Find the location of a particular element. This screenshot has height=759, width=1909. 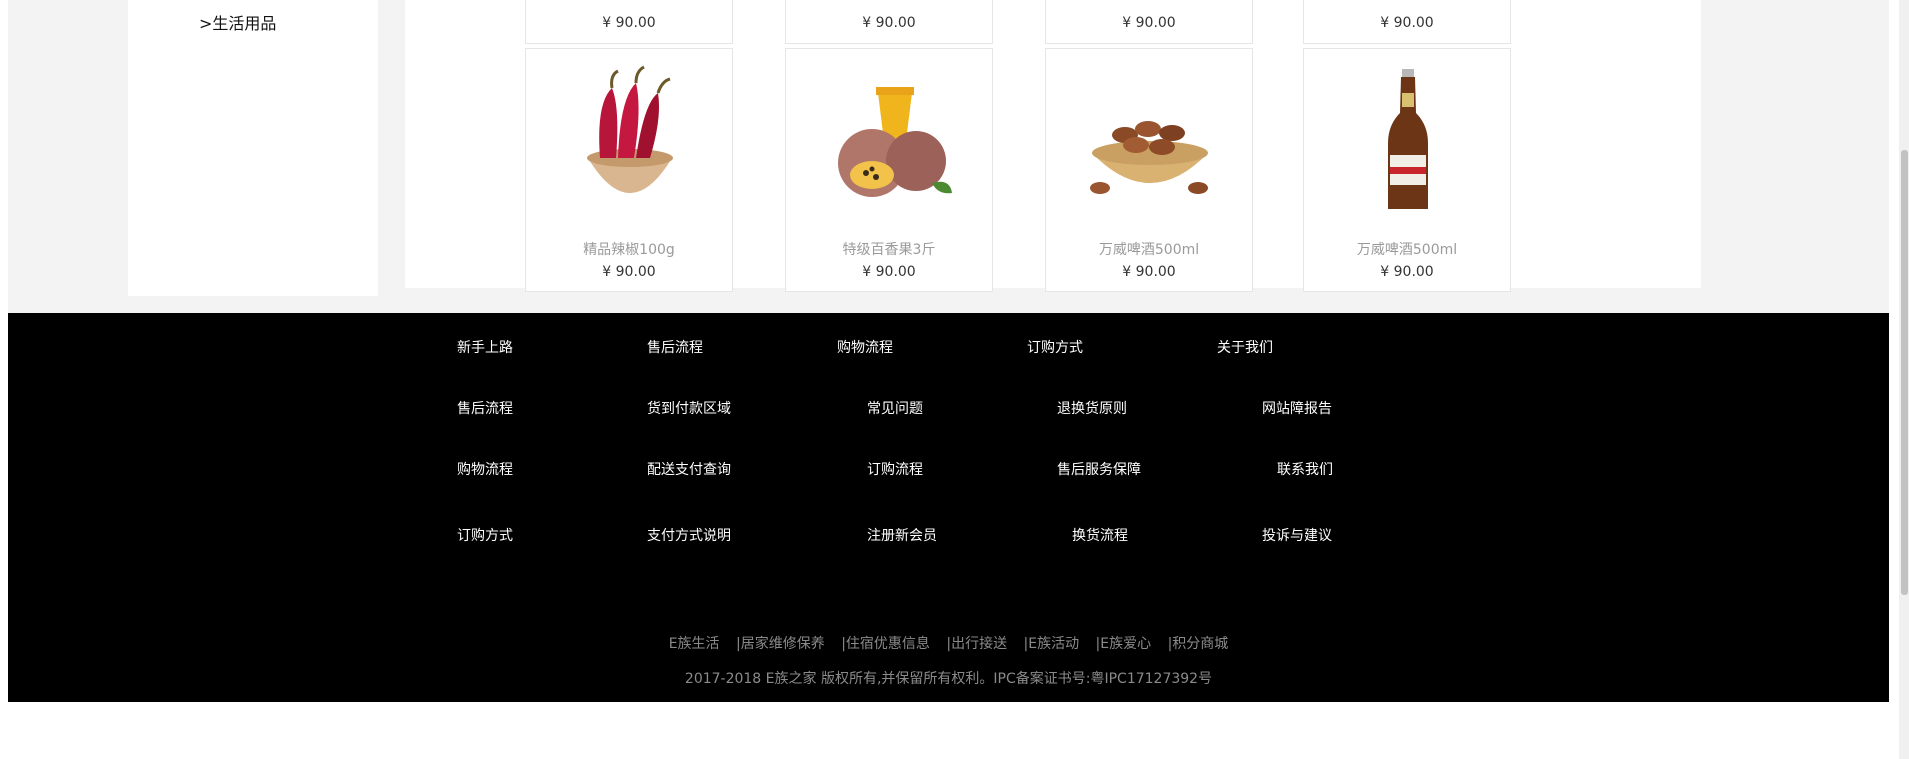

footer-link: 退换货原则 is located at coordinates (1092, 408).